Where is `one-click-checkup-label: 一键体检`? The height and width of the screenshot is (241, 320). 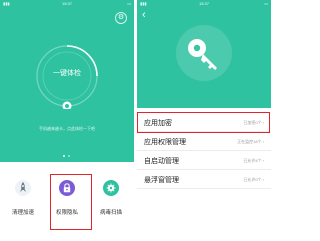 one-click-checkup-label: 一键体检 is located at coordinates (67, 73).